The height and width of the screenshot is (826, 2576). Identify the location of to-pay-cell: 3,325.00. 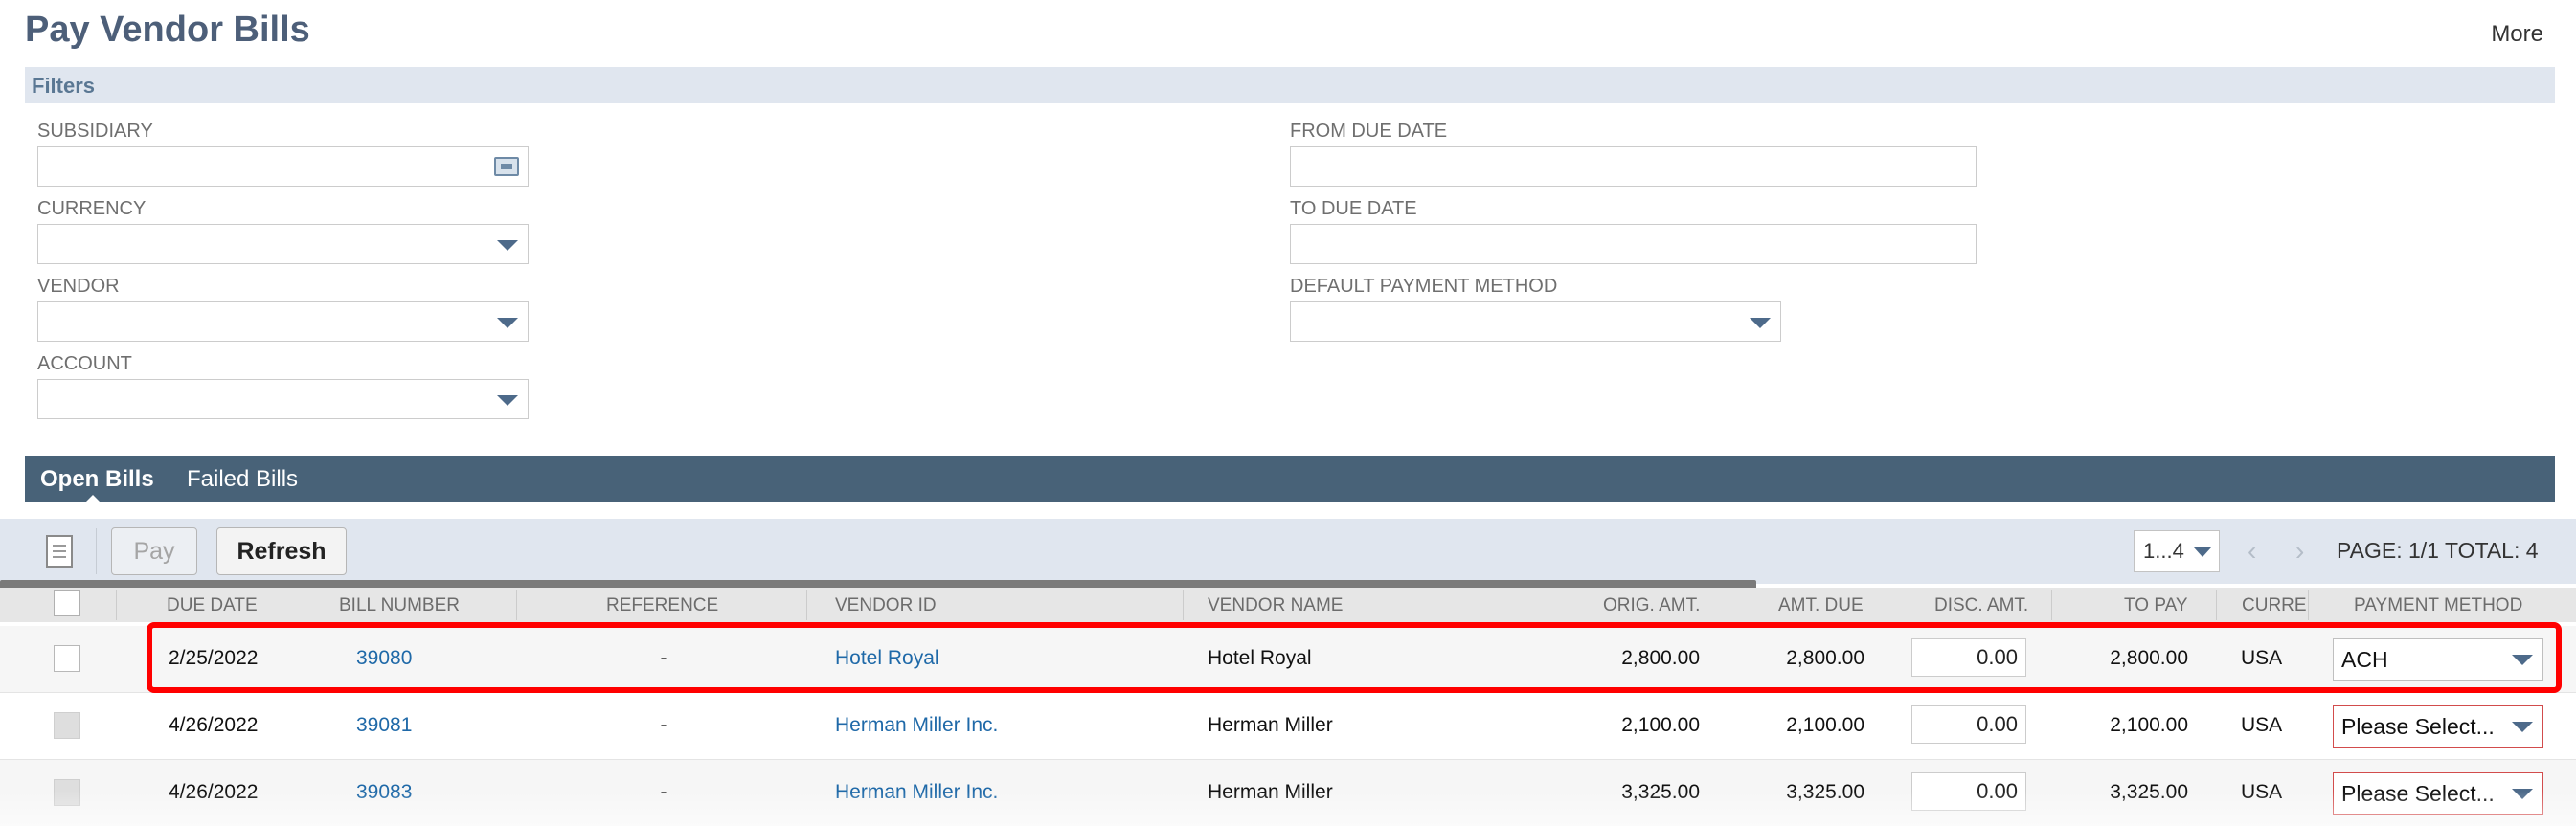
(2149, 792).